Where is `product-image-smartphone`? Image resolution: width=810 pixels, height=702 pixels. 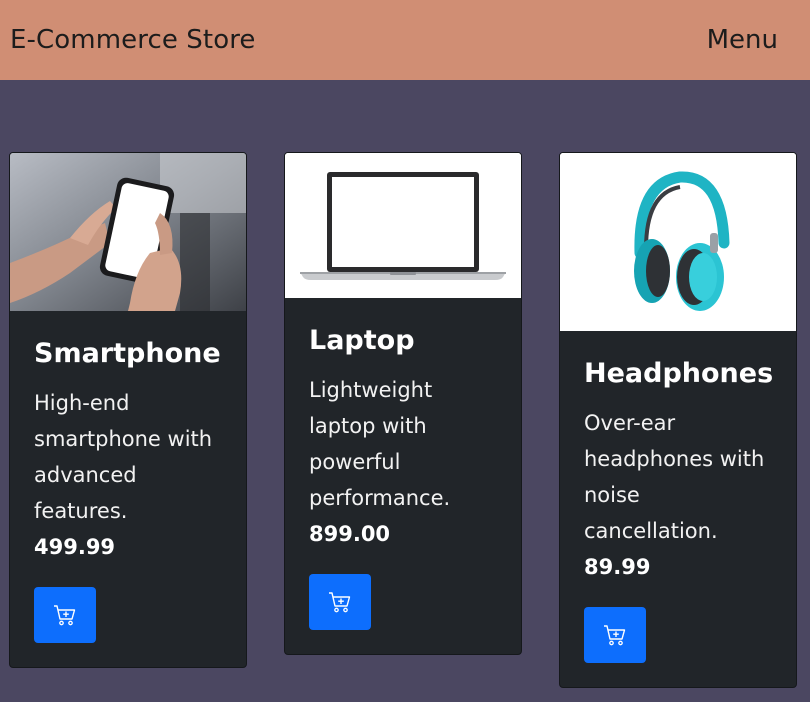
product-image-smartphone is located at coordinates (128, 232).